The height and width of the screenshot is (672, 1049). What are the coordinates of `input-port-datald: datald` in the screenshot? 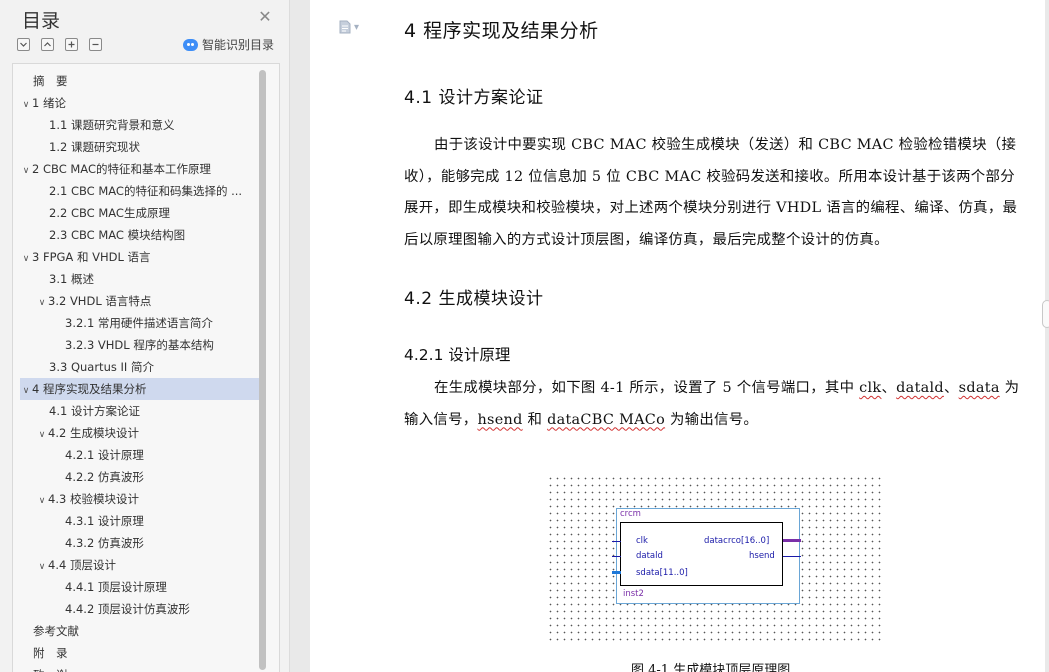 It's located at (649, 556).